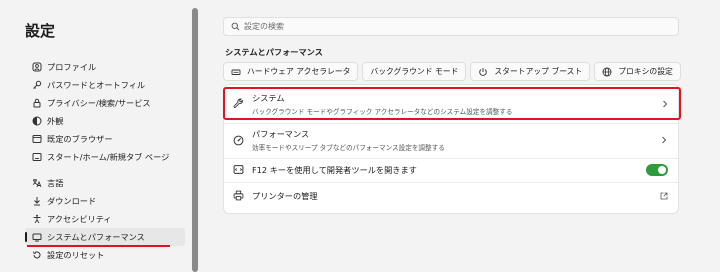 Image resolution: width=720 pixels, height=272 pixels. I want to click on hardware-acceleration-button: ハードウェア アクセラレータ, so click(291, 71).